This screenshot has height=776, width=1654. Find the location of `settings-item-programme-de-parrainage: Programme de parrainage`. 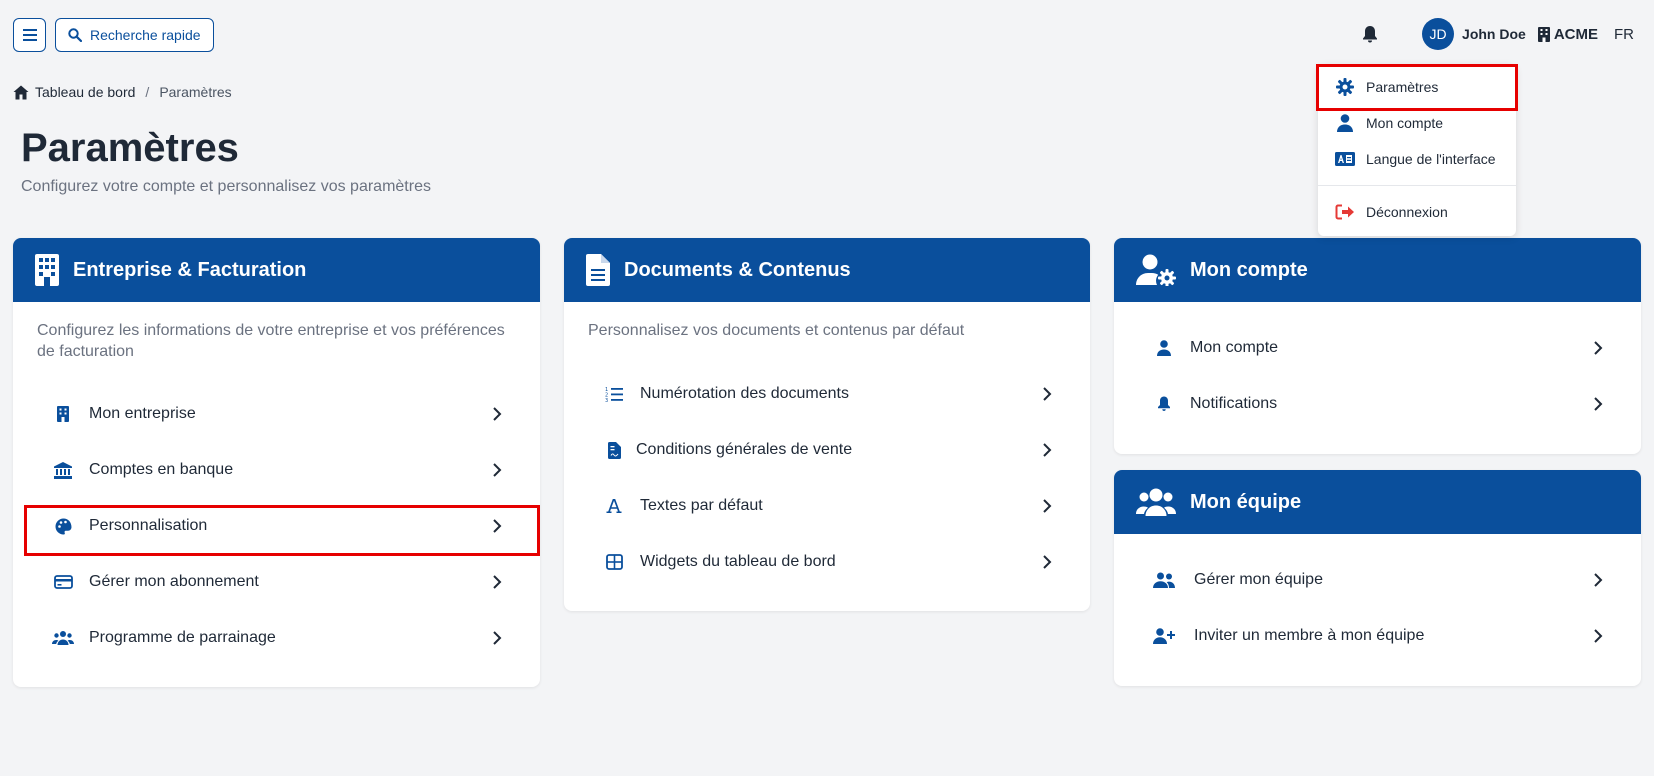

settings-item-programme-de-parrainage: Programme de parrainage is located at coordinates (276, 638).